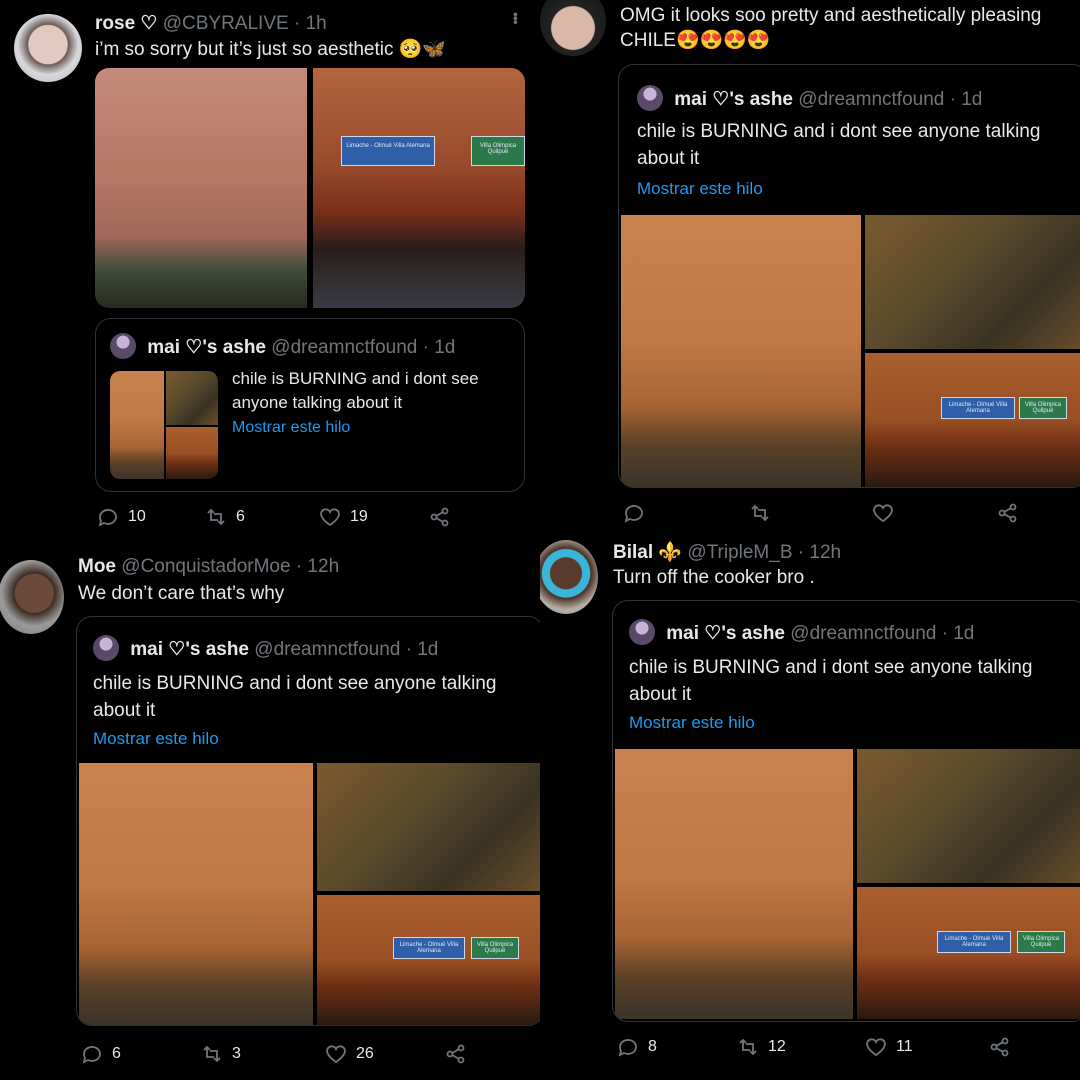 This screenshot has height=1080, width=1080. Describe the element at coordinates (739, 552) in the screenshot. I see `username: @TripleM_B` at that location.